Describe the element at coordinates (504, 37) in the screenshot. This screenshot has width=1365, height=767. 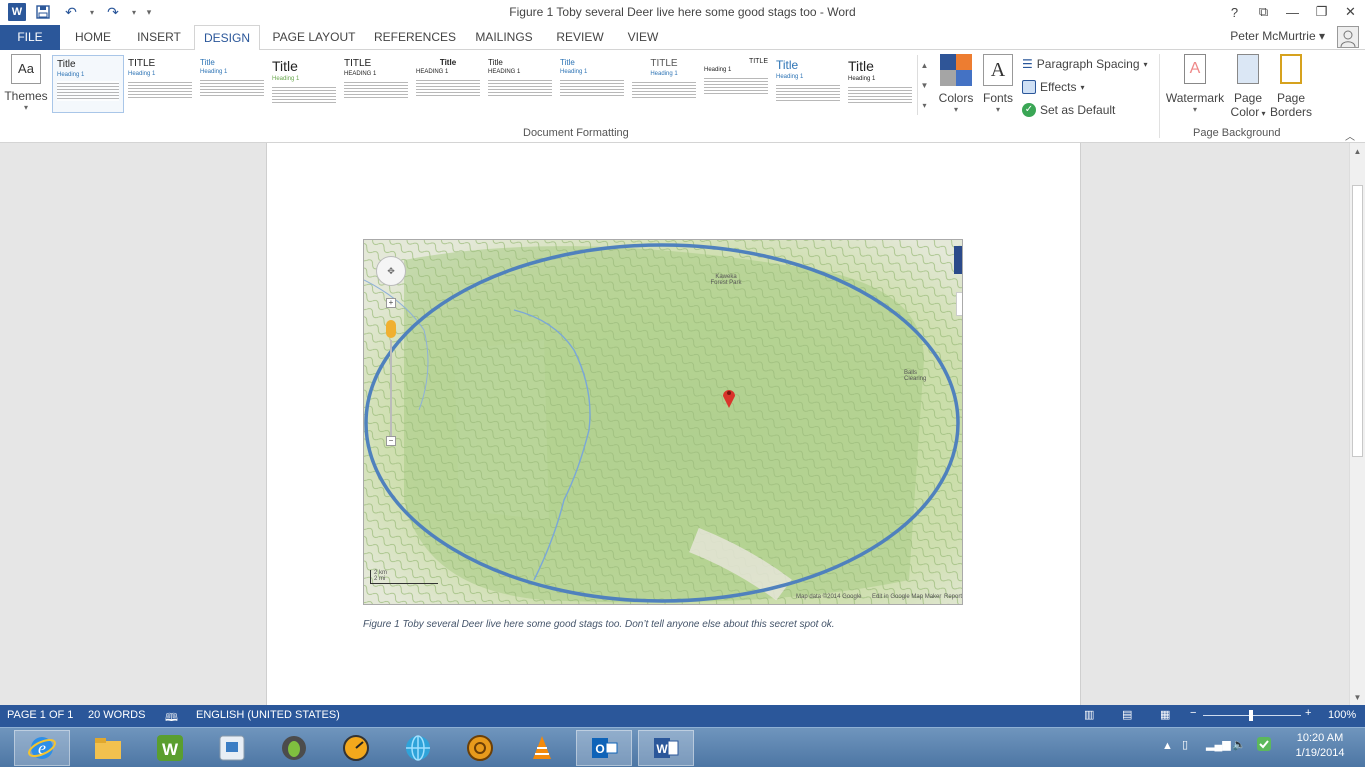
I see `tab-mailings: MAILINGS` at that location.